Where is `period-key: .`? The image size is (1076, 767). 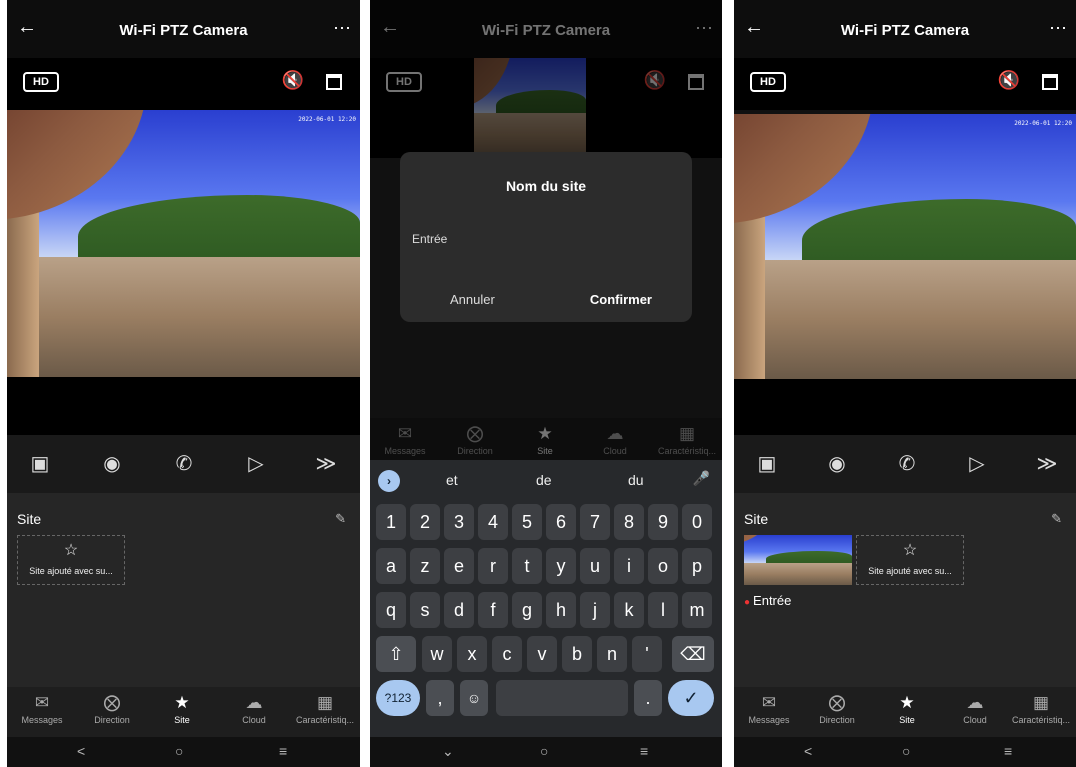 period-key: . is located at coordinates (648, 698).